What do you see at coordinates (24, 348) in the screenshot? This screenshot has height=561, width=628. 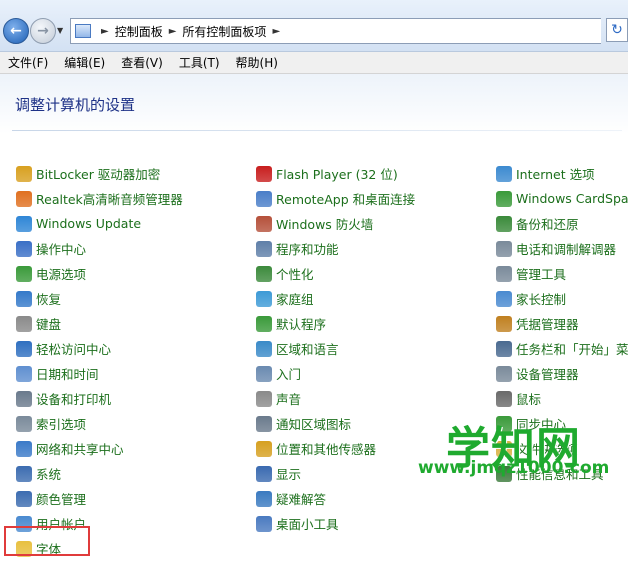 I see `ease-of-access-icon` at bounding box center [24, 348].